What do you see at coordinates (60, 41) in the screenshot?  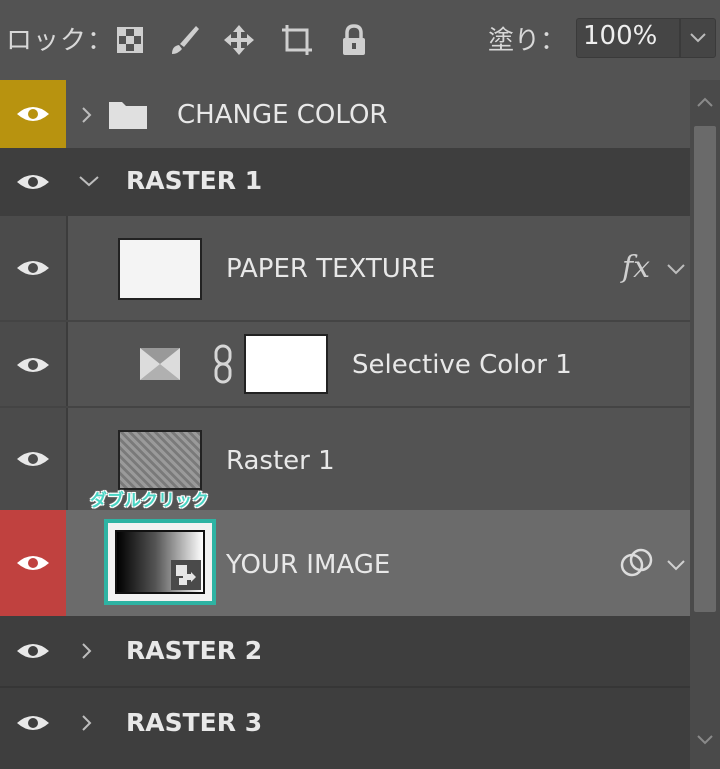 I see `lock-label: ロック：` at bounding box center [60, 41].